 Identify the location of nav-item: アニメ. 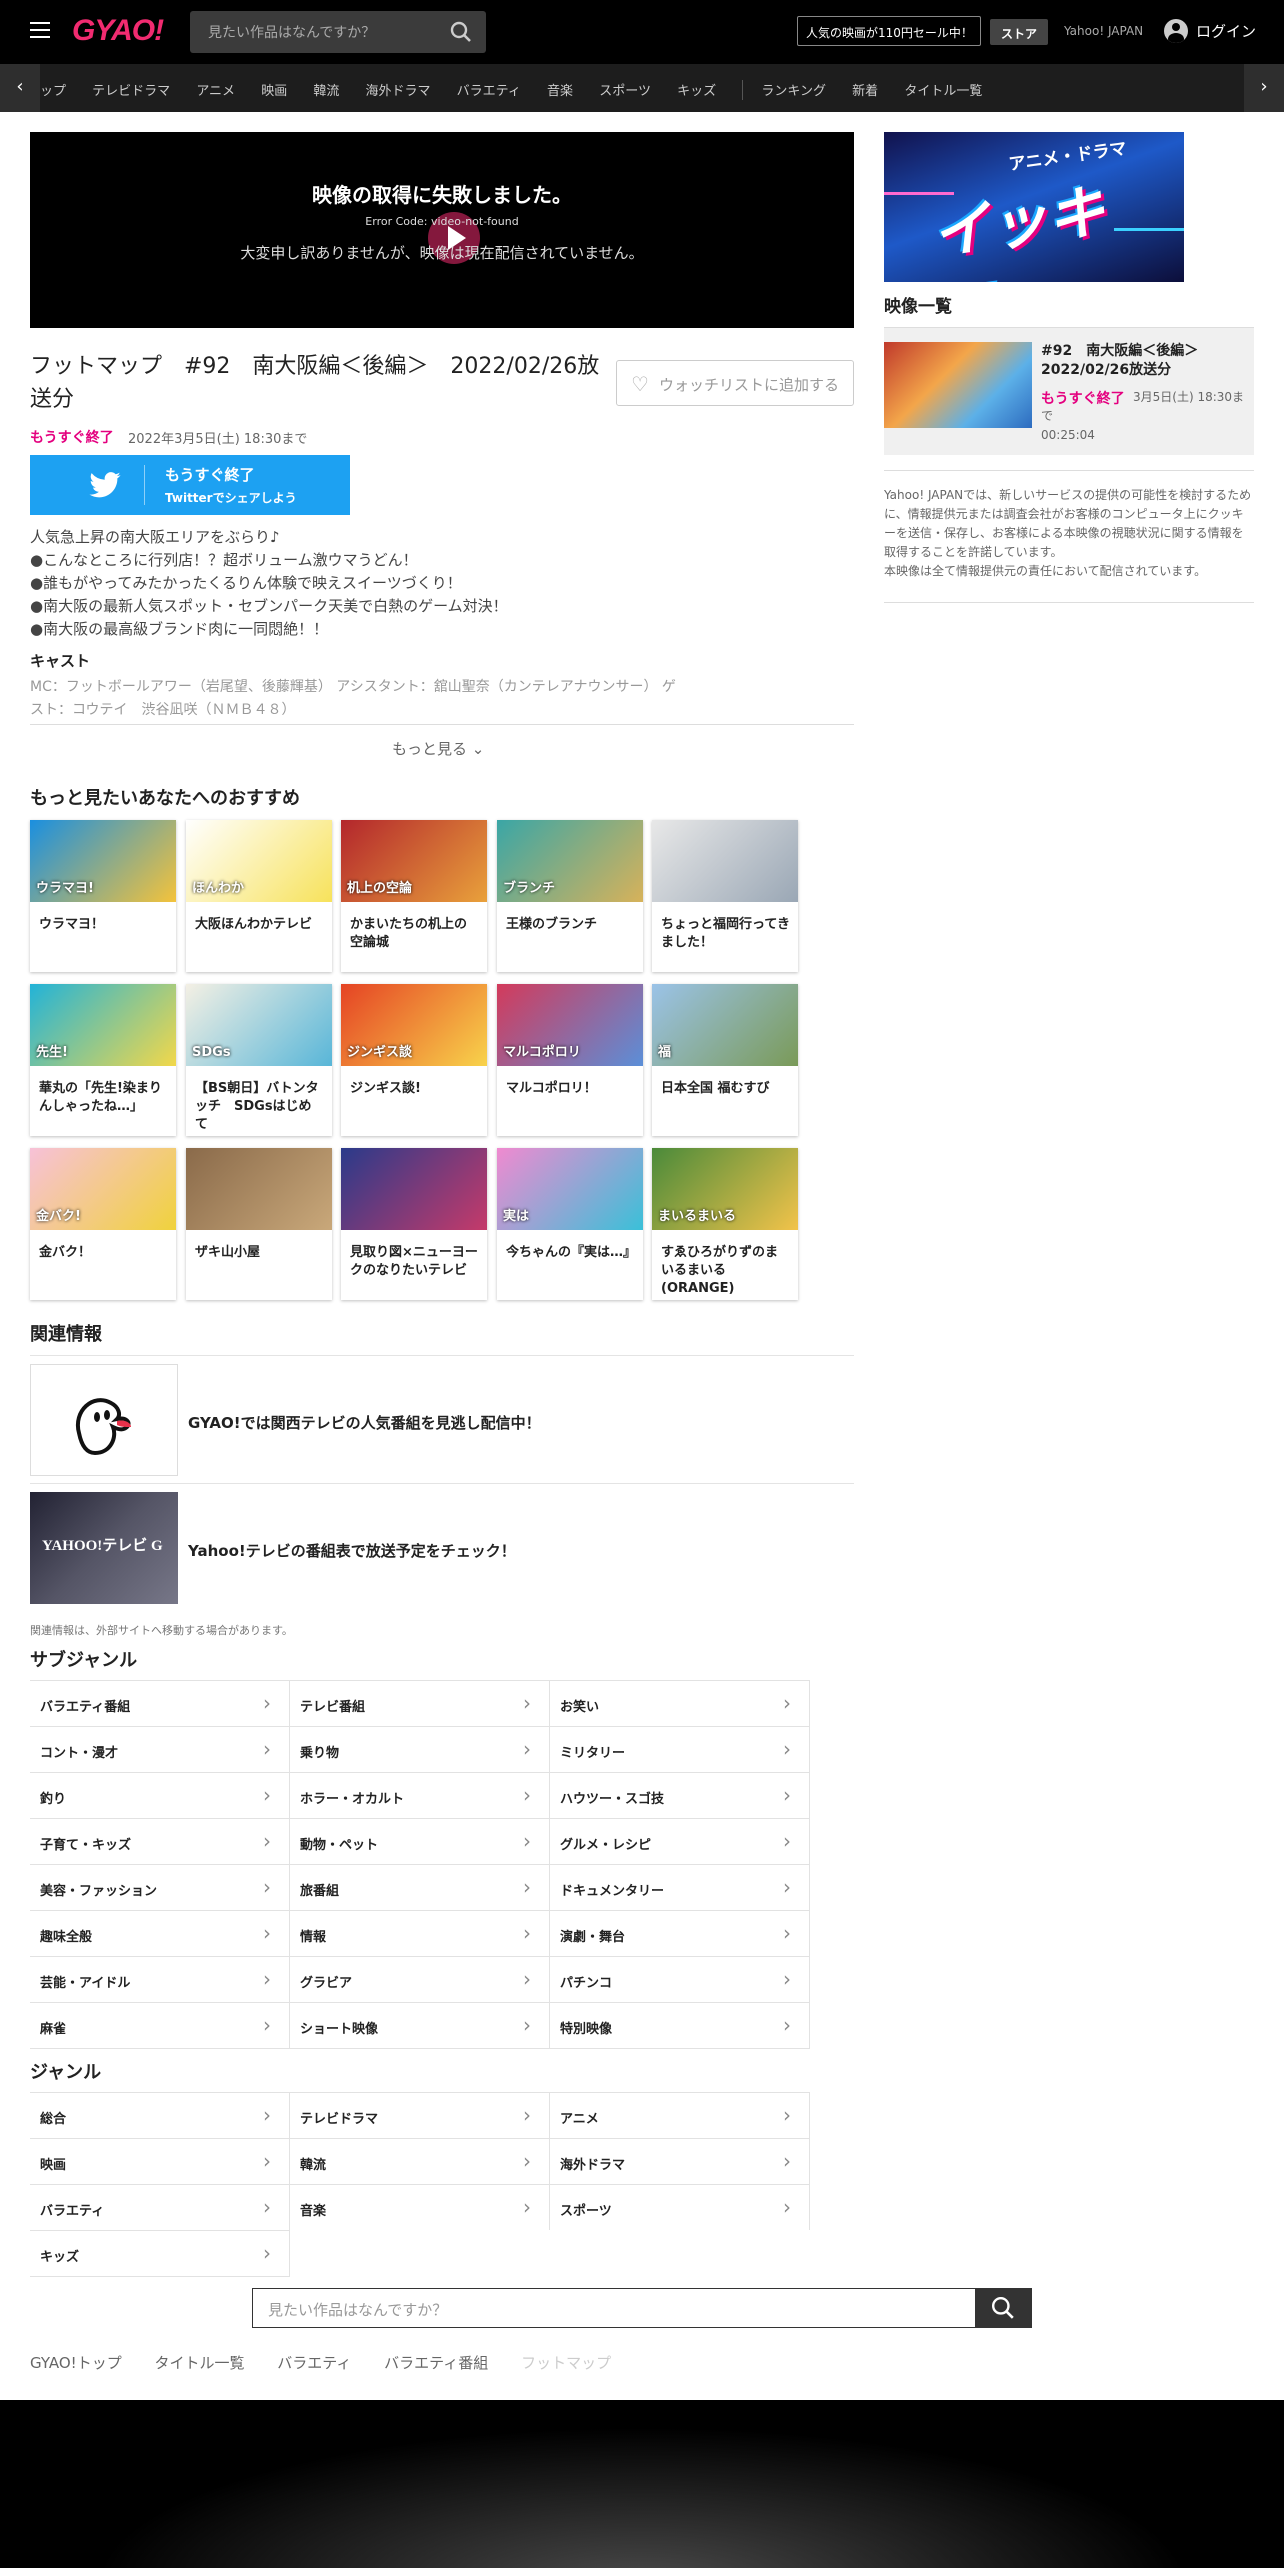
(215, 91).